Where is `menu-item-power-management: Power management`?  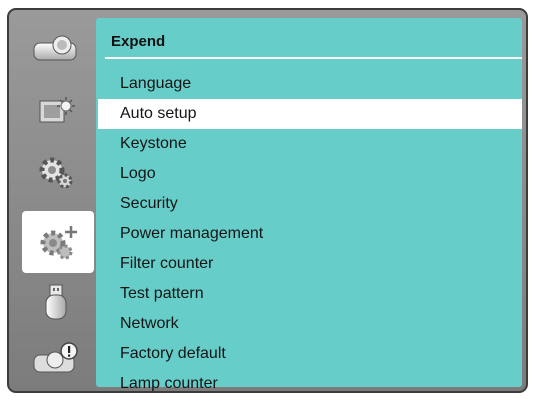 menu-item-power-management: Power management is located at coordinates (309, 234).